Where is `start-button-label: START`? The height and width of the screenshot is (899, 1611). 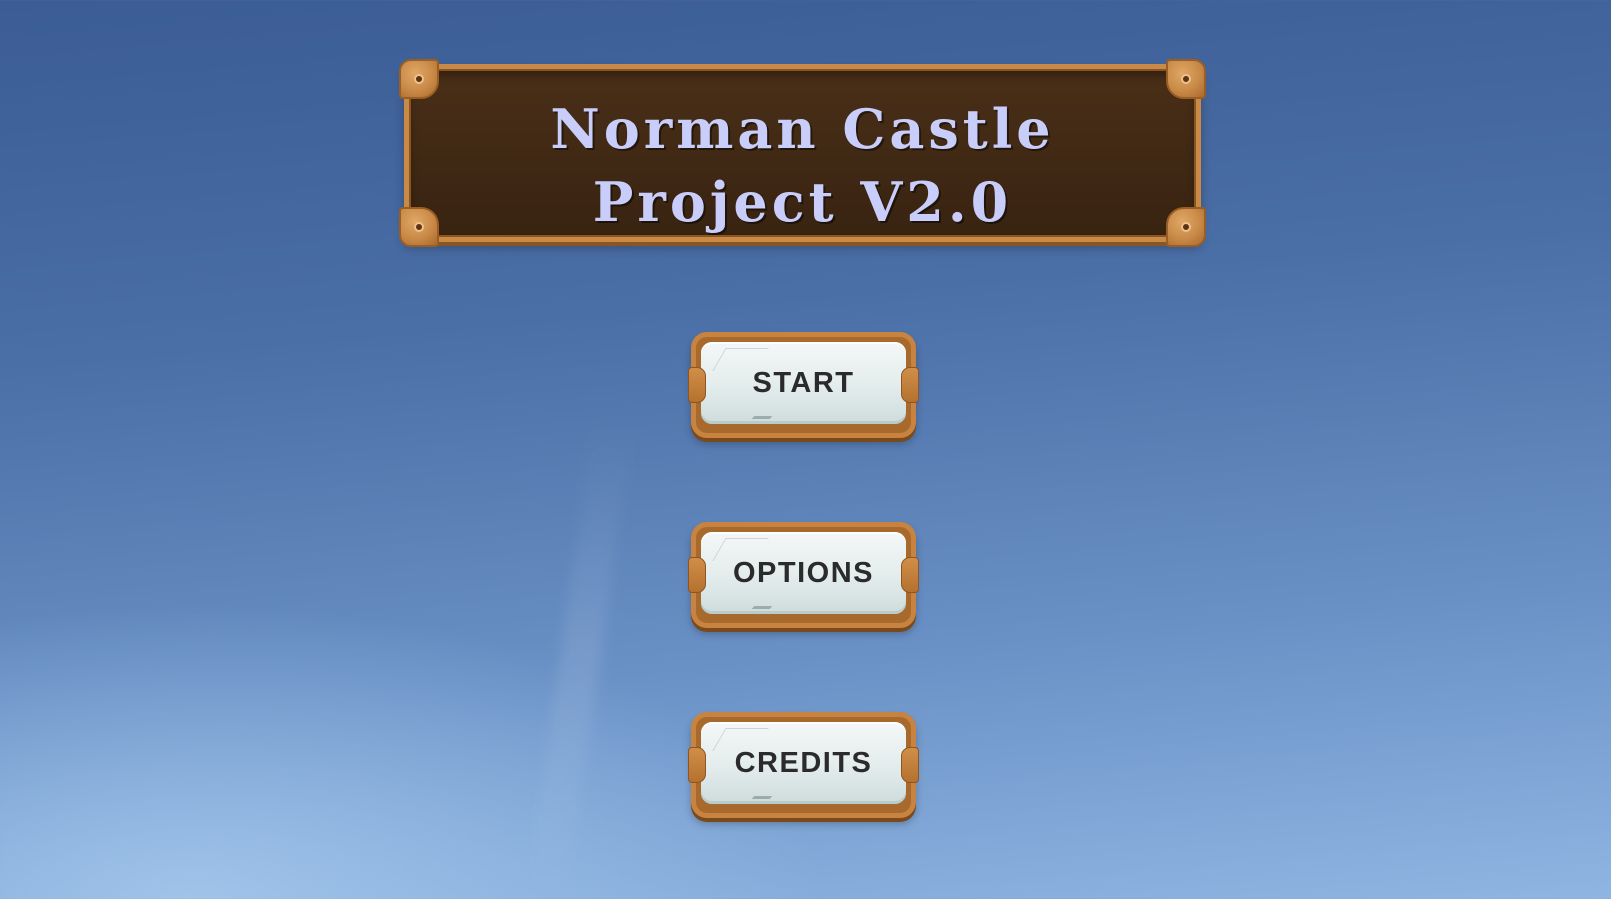
start-button-label: START is located at coordinates (803, 382).